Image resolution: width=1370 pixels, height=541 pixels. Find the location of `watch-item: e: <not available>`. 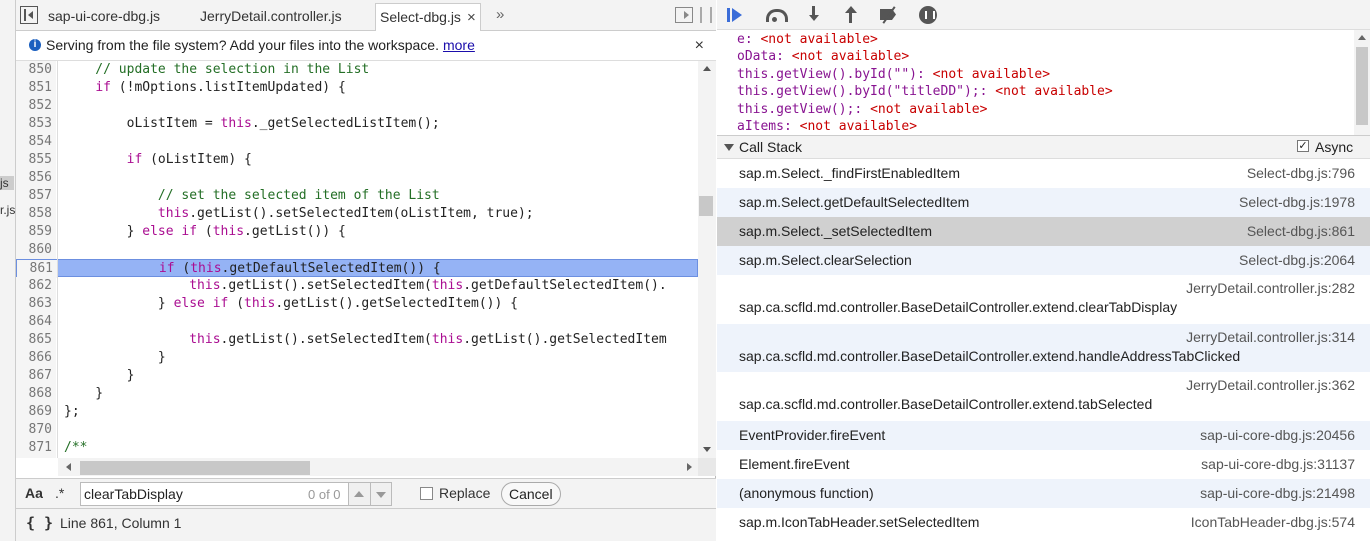

watch-item: e: <not available> is located at coordinates (807, 39).